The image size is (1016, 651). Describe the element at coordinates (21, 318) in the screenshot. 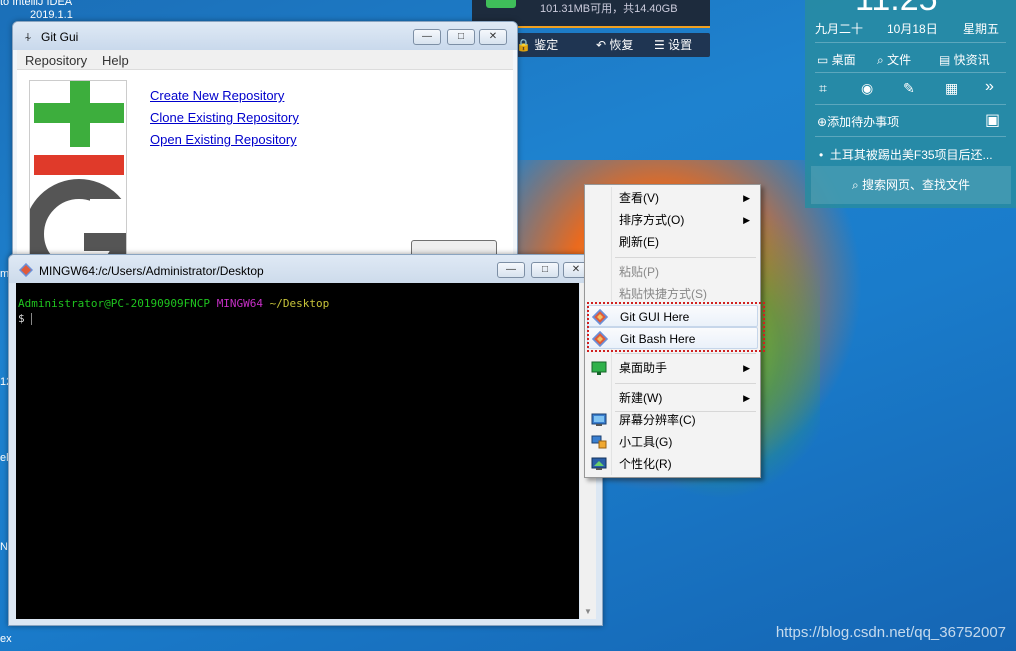

I see `prompt-symbol: $` at that location.